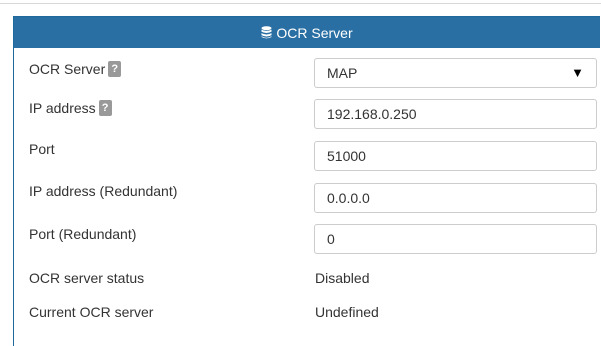 This screenshot has height=346, width=601. Describe the element at coordinates (455, 239) in the screenshot. I see `port-redundant-input: 0` at that location.